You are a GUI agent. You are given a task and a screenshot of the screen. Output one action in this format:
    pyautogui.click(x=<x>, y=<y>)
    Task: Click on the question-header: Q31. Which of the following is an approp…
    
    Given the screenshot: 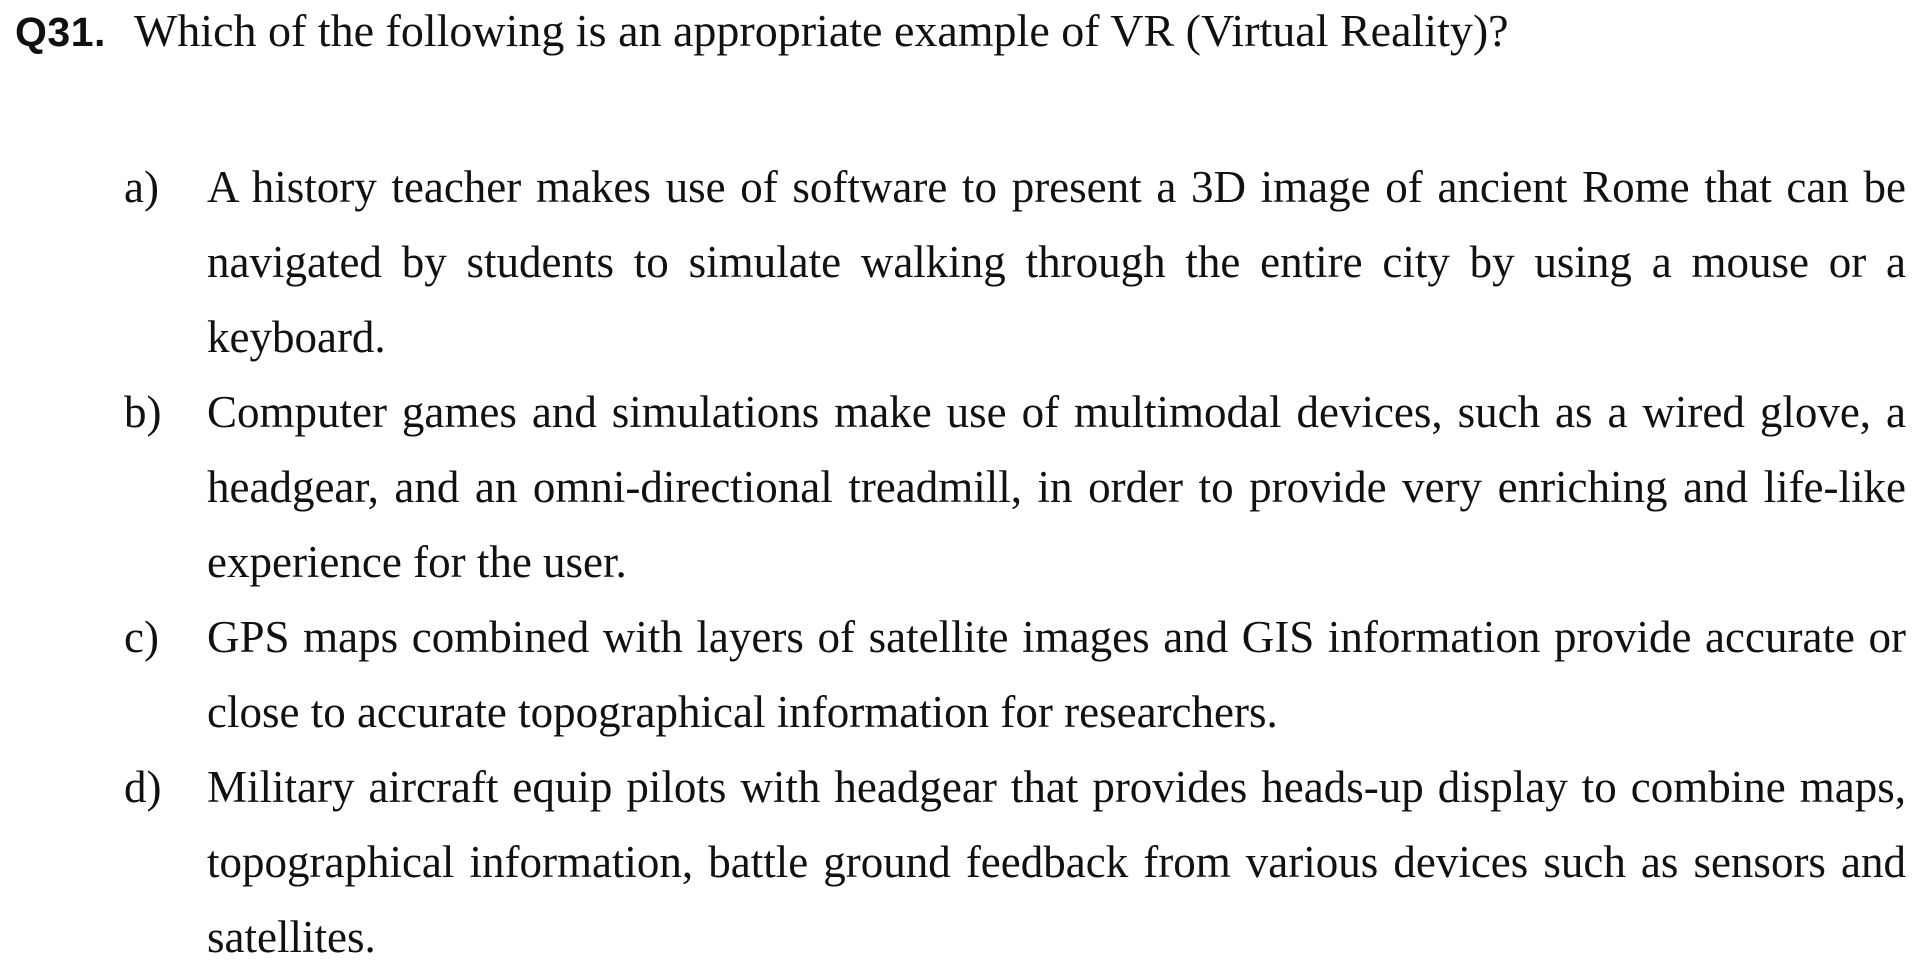 What is the action you would take?
    pyautogui.click(x=960, y=39)
    